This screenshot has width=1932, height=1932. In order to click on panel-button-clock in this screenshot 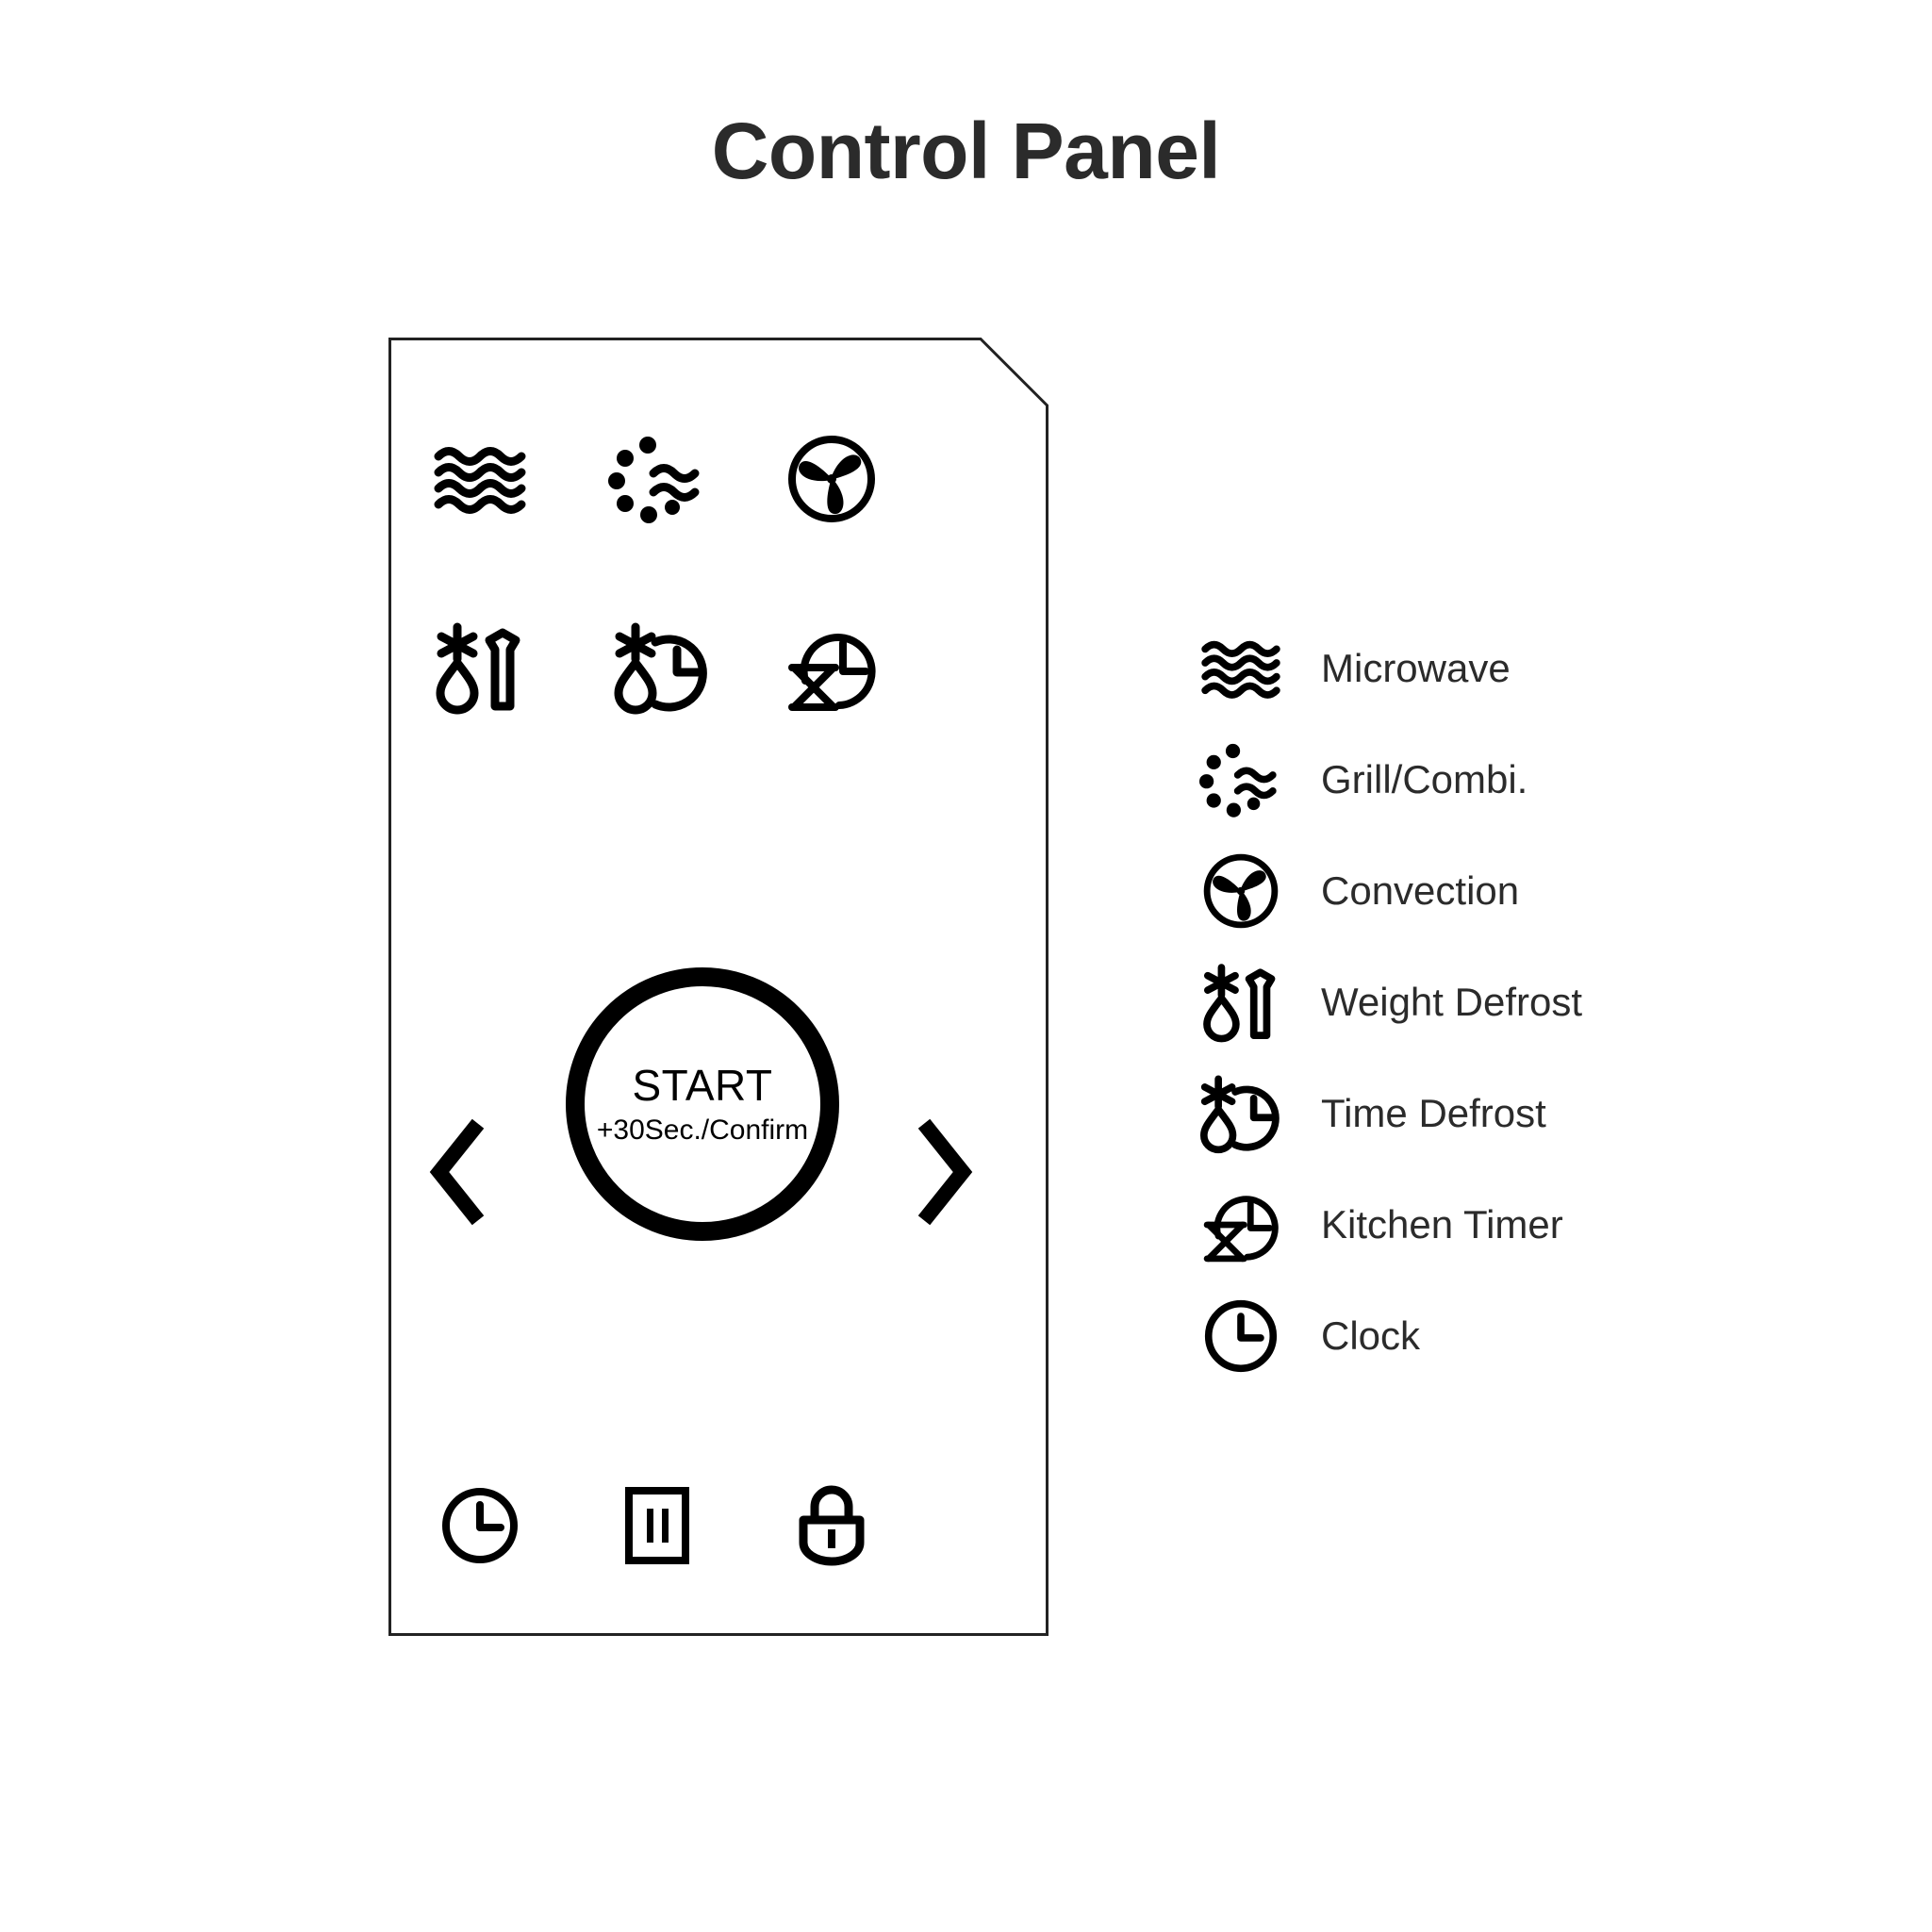, I will do `click(480, 1525)`.